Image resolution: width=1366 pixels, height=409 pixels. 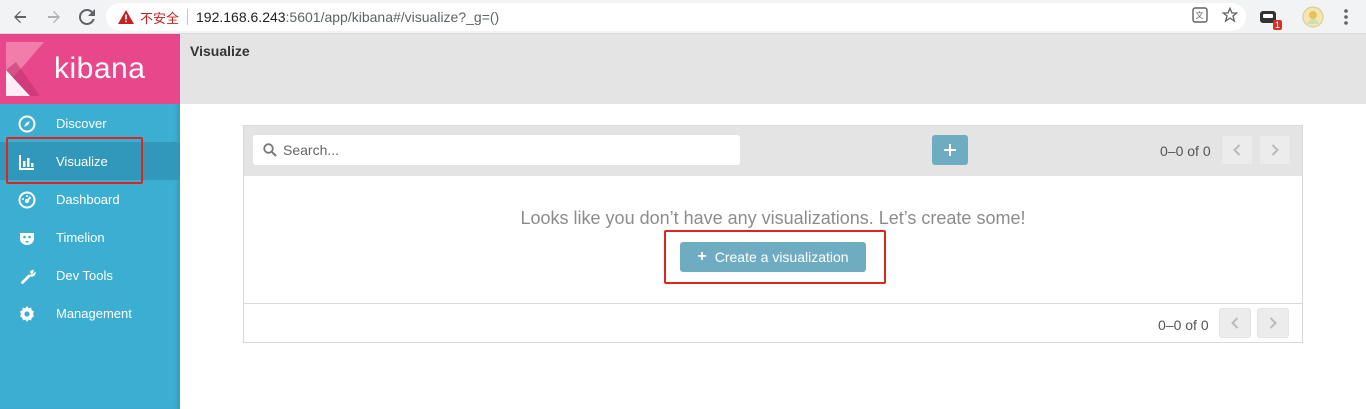 I want to click on compass-icon, so click(x=27, y=124).